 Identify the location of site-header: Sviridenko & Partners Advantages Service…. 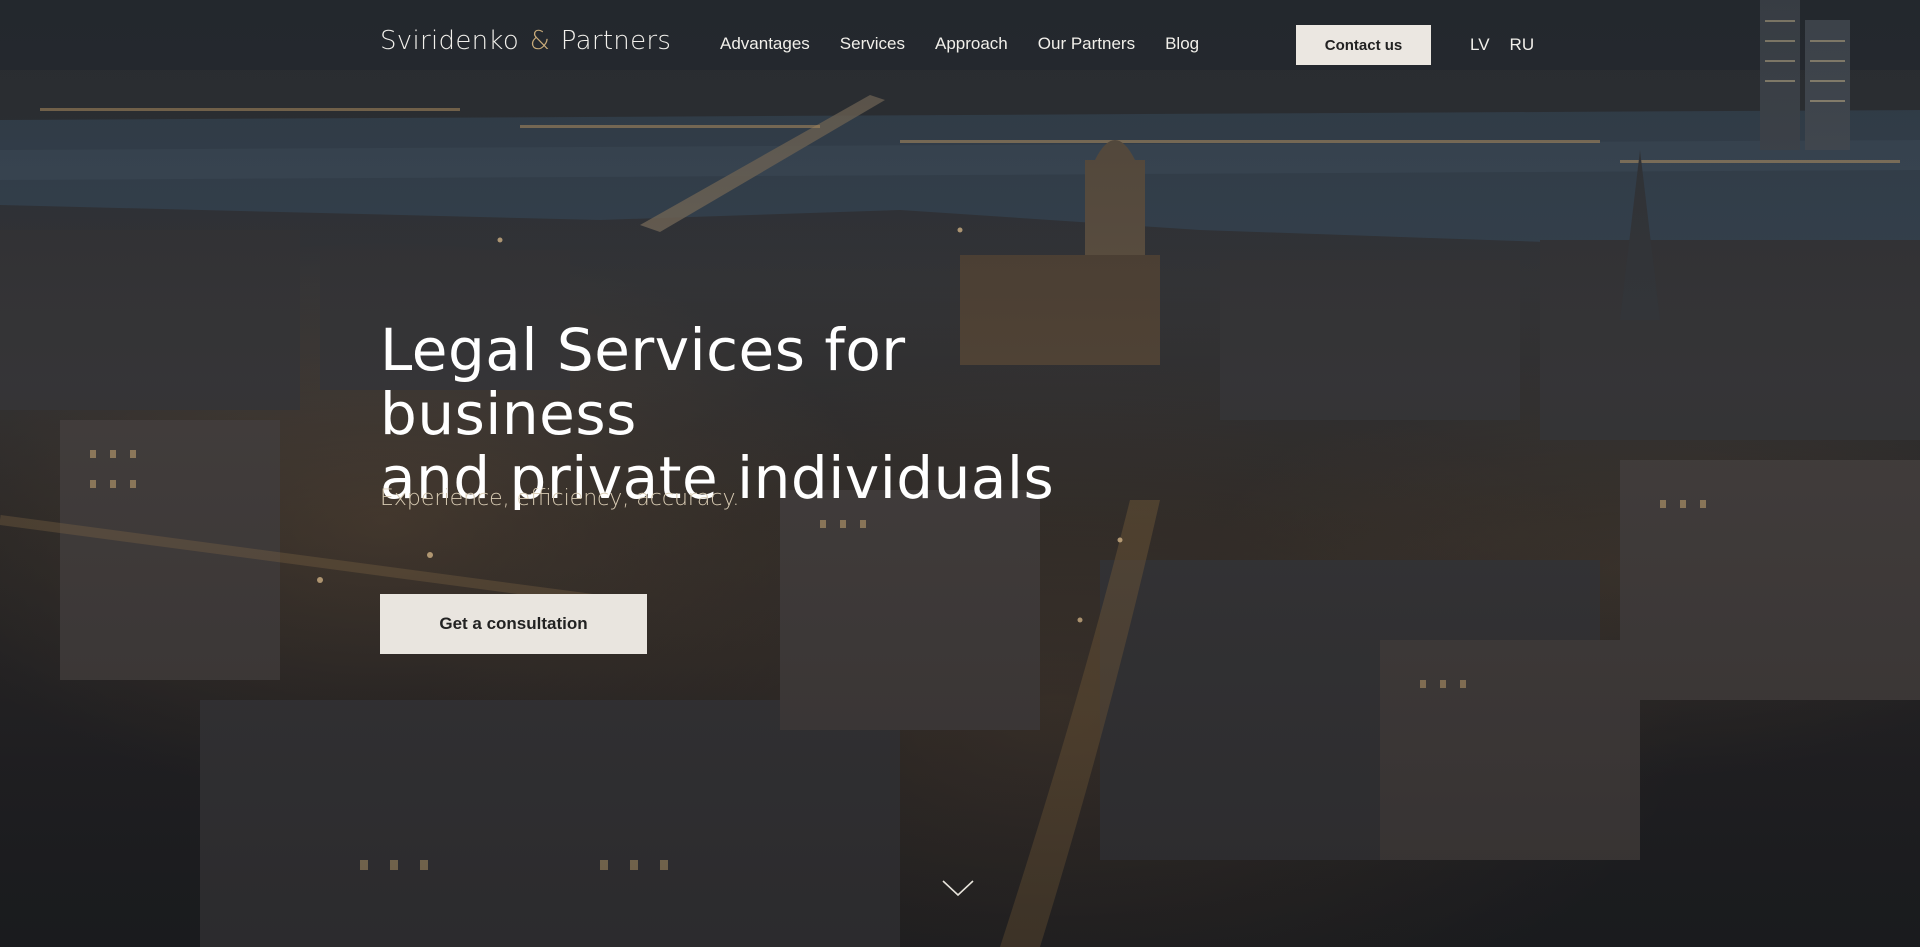
(960, 45).